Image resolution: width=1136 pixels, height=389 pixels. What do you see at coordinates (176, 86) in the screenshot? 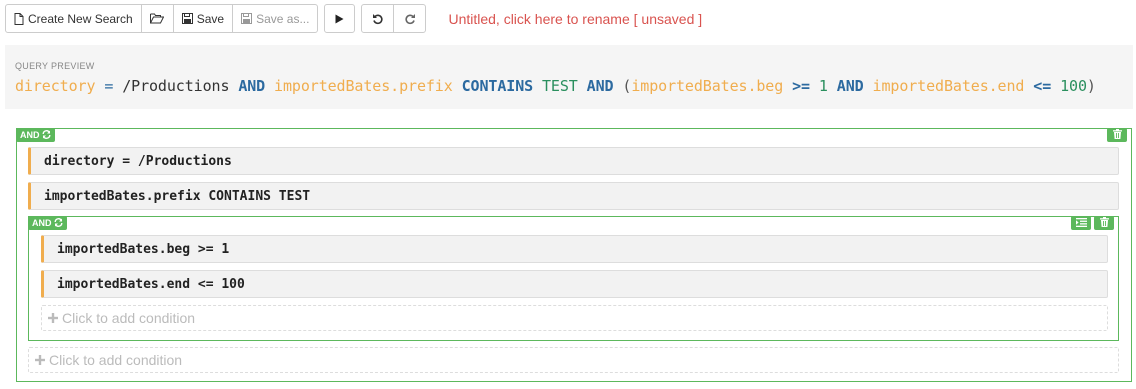
I see `token-value: /Productions` at bounding box center [176, 86].